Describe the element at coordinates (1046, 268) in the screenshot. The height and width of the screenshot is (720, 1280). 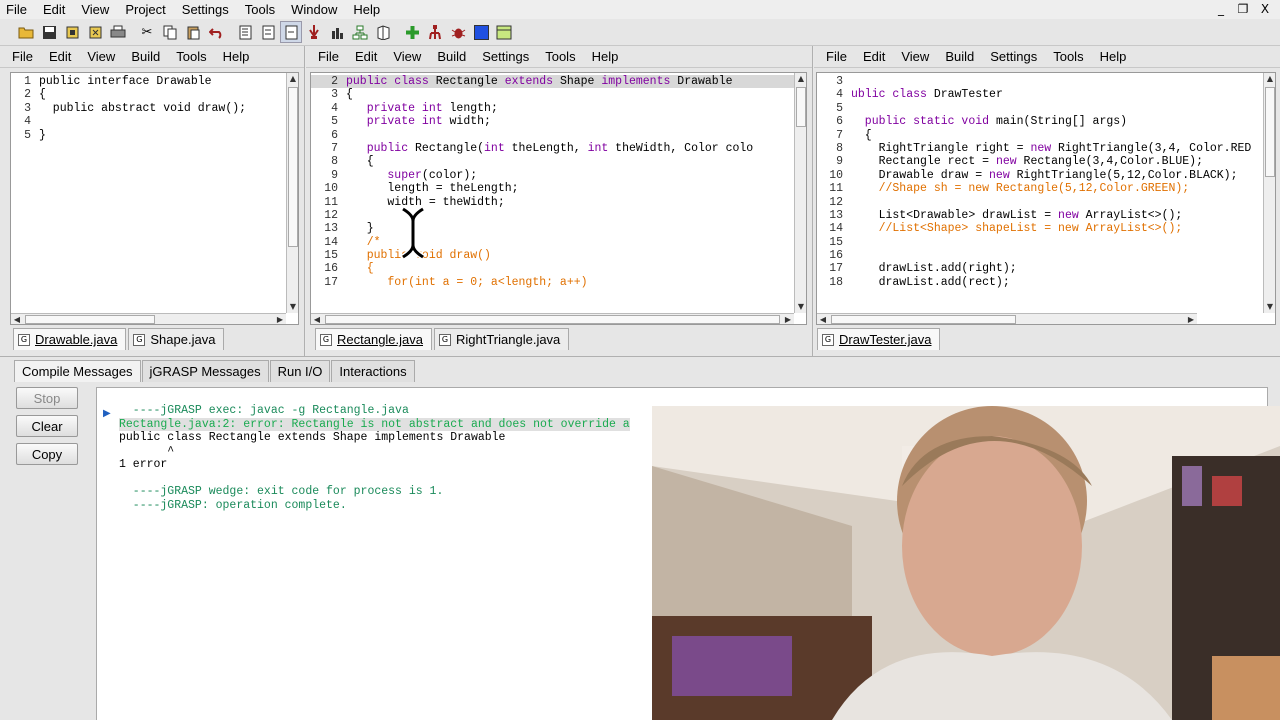
I see `code-line: 17 drawList.add(right);` at that location.